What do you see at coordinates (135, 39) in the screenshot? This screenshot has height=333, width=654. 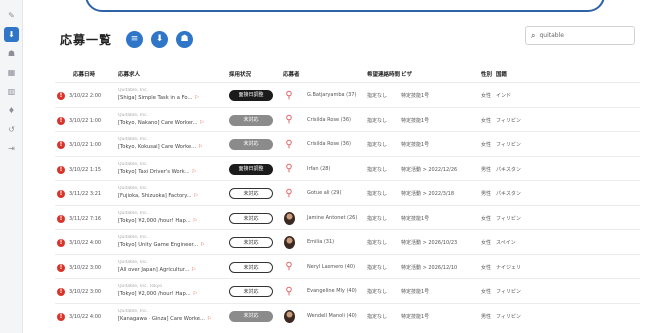 I see `filter-button: ≡` at bounding box center [135, 39].